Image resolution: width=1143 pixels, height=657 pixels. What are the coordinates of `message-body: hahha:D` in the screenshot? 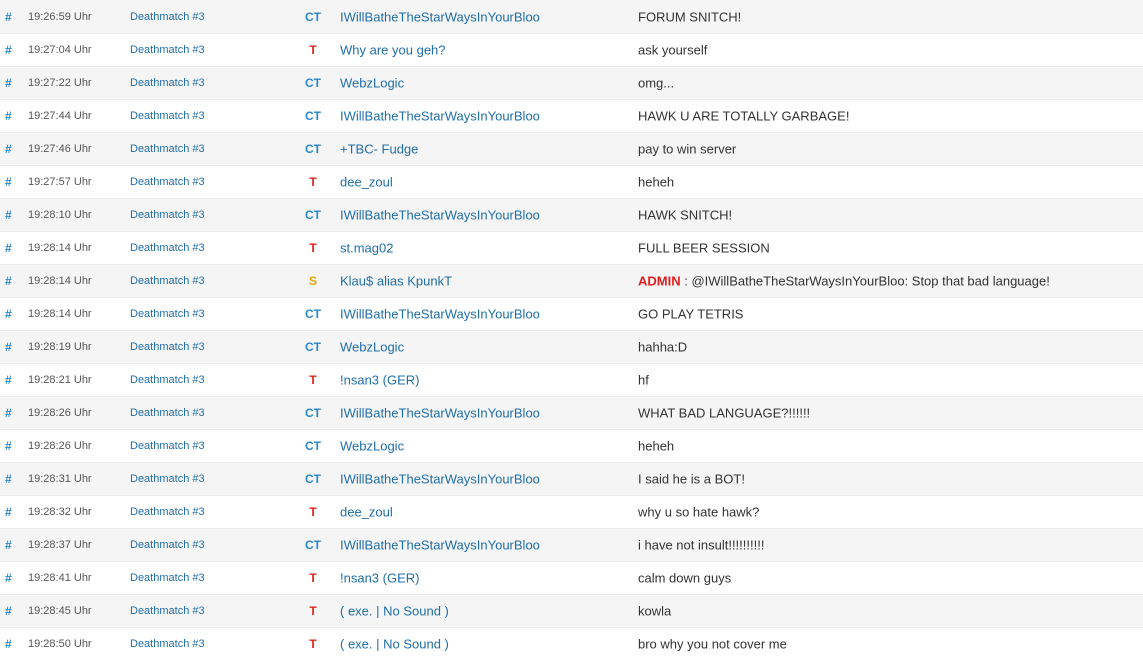 It's located at (663, 347).